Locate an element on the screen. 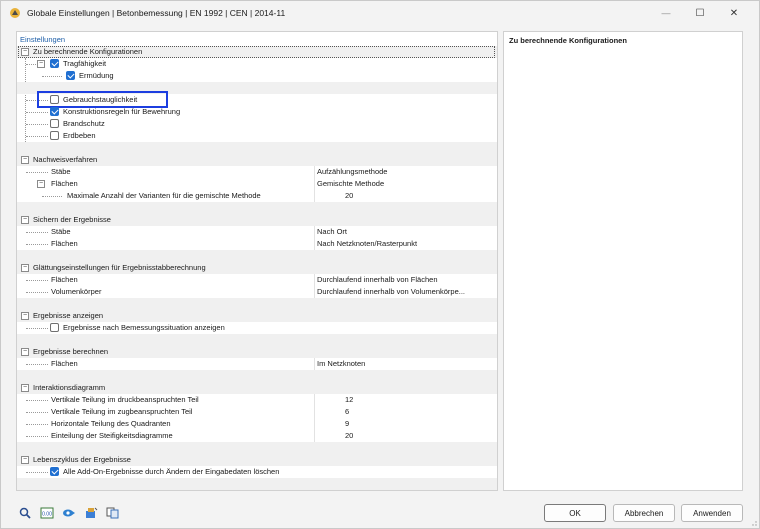 The width and height of the screenshot is (760, 529). tree-node-erdbeben: Erdbeben is located at coordinates (257, 136).